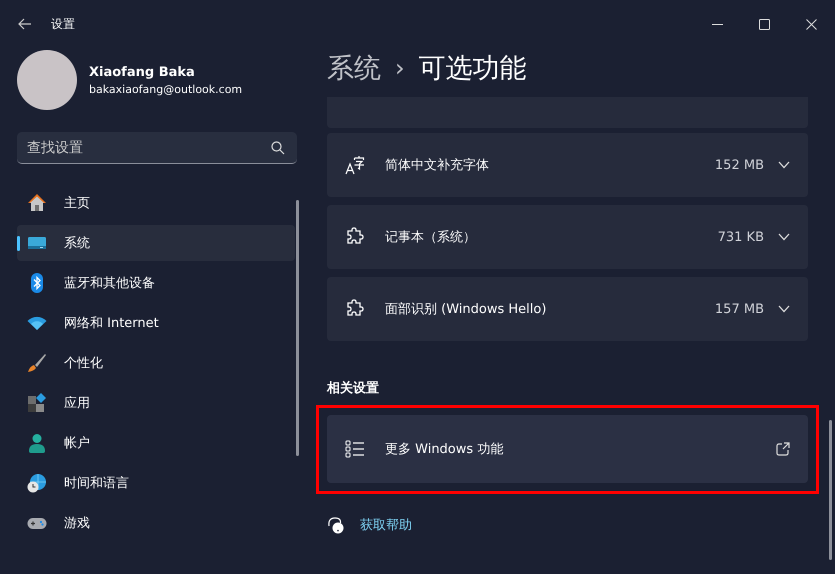 This screenshot has height=574, width=835. I want to click on feature-size: 731 KB, so click(741, 237).